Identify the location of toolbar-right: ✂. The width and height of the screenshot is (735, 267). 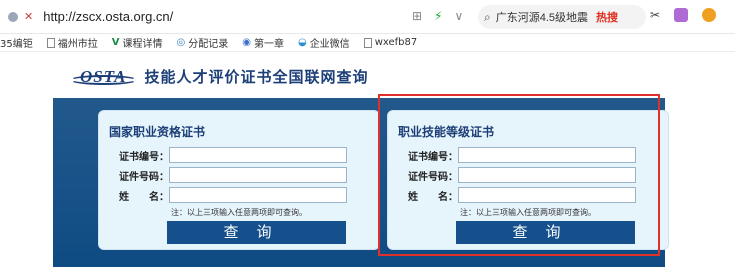
(683, 15).